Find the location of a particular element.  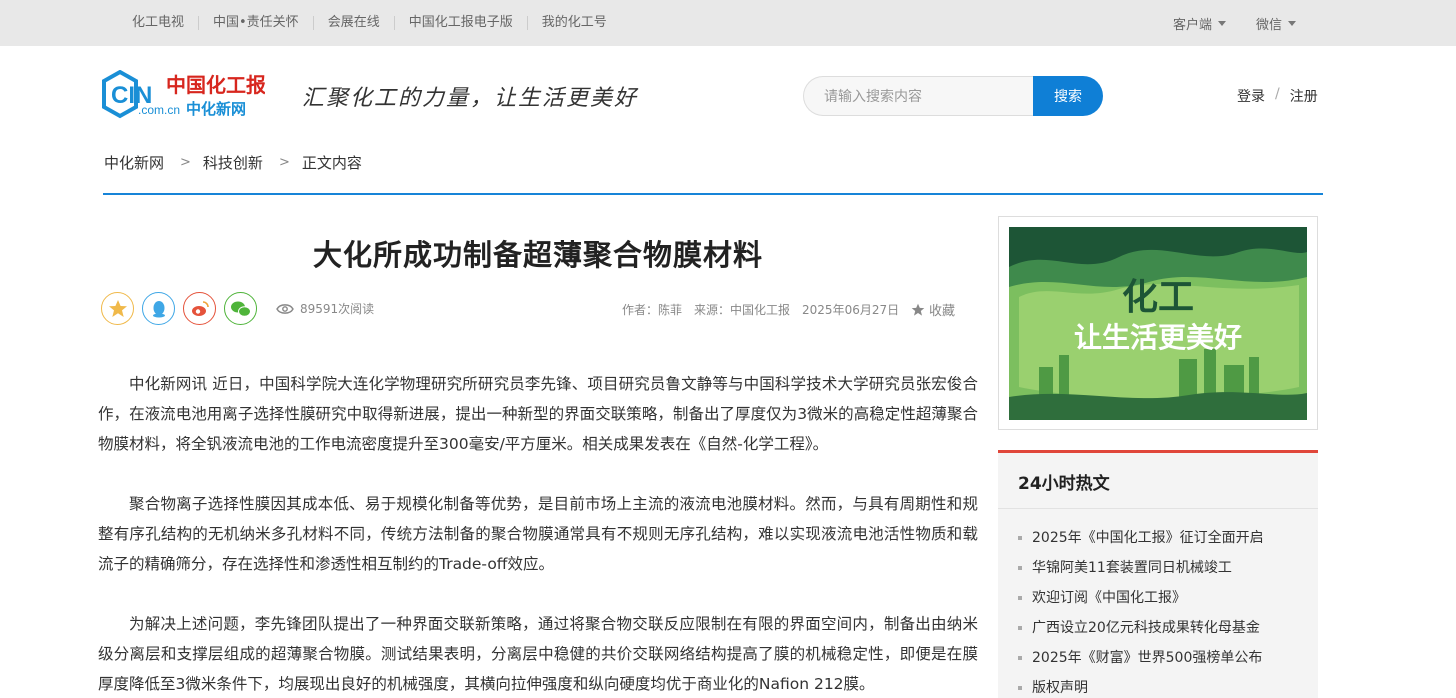

wechat-share-button is located at coordinates (240, 308).